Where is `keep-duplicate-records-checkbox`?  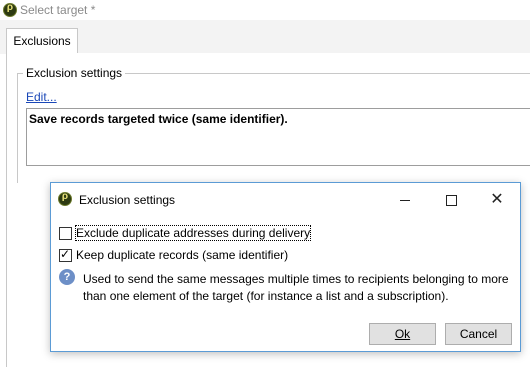 keep-duplicate-records-checkbox is located at coordinates (65, 254).